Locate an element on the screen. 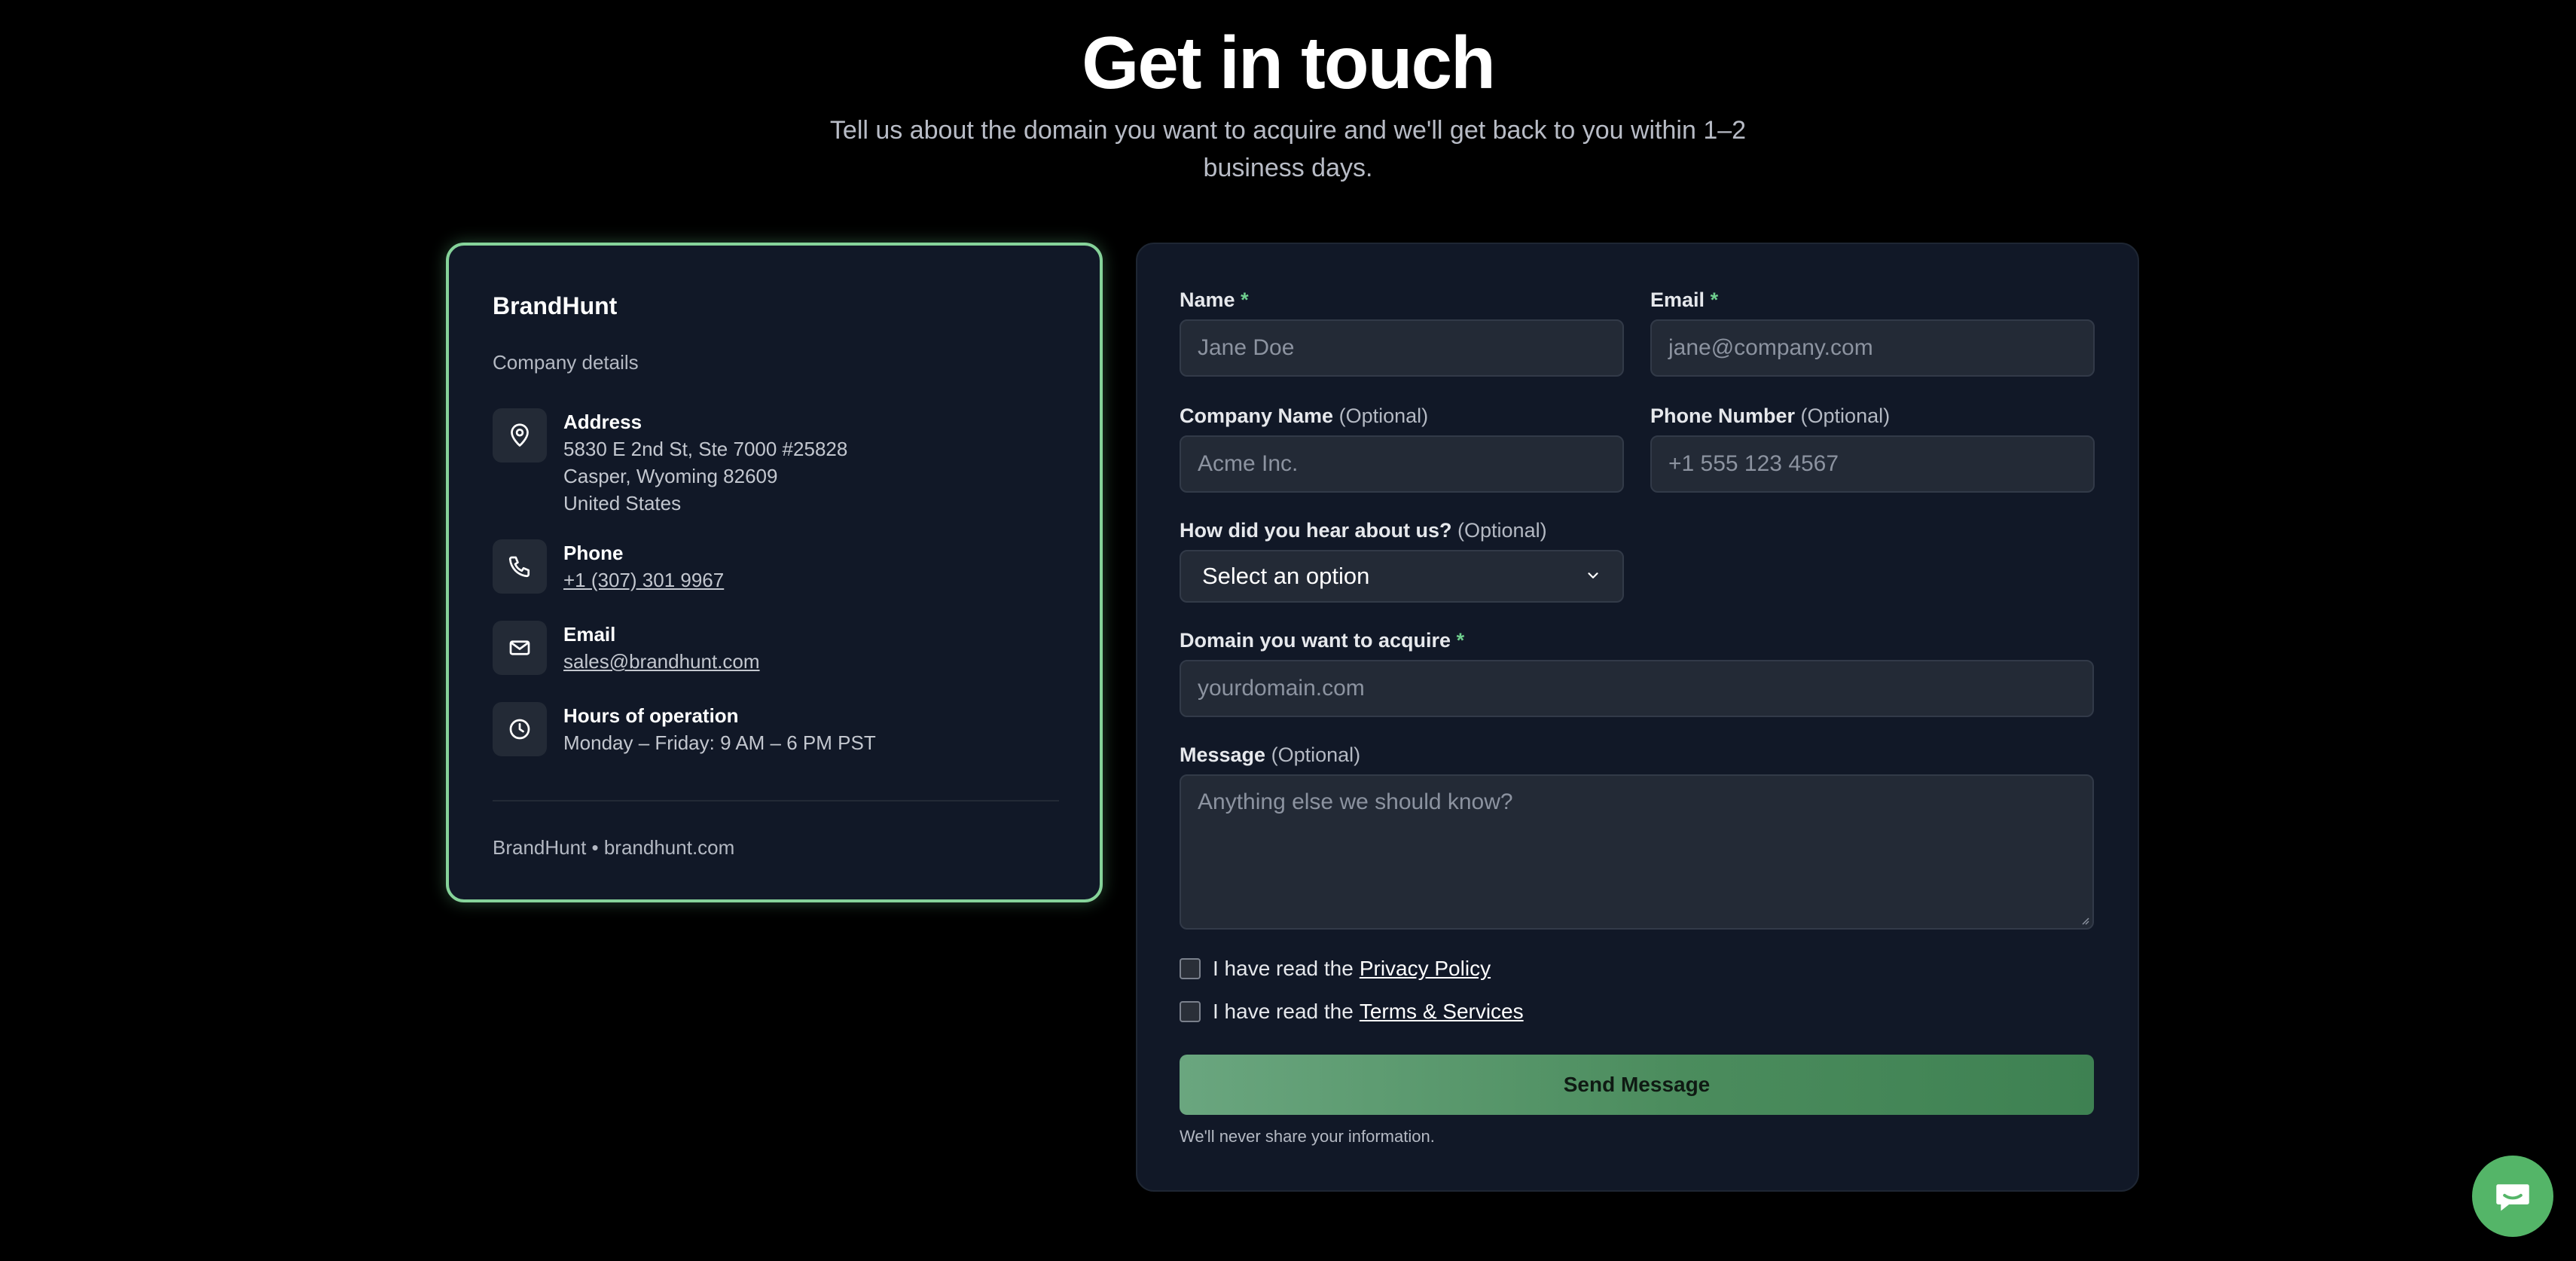 This screenshot has height=1261, width=2576. phone-field-label: Phone Number (Optional) is located at coordinates (1770, 416).